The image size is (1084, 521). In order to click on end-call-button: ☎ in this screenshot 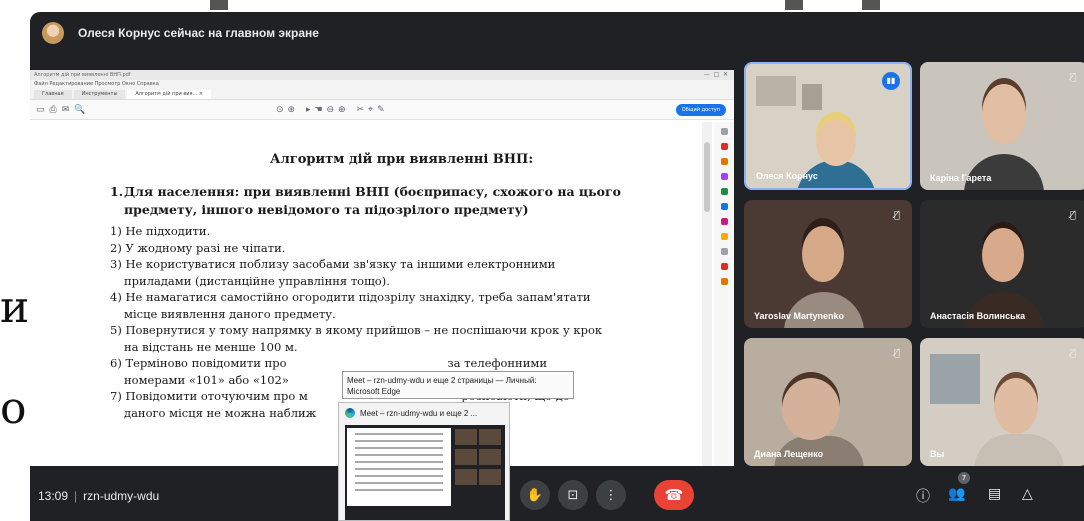, I will do `click(674, 495)`.